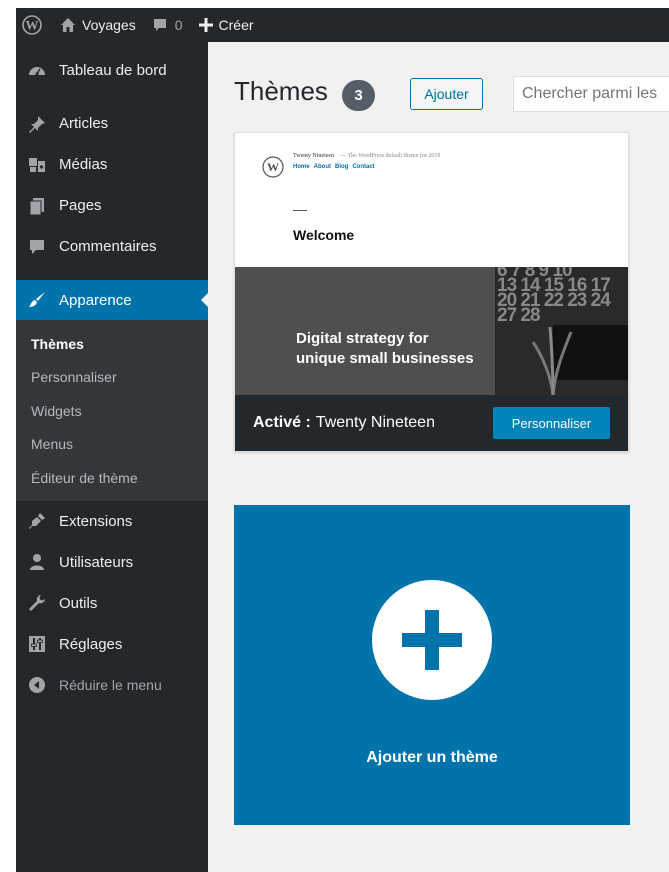 This screenshot has width=669, height=872. What do you see at coordinates (109, 25) in the screenshot?
I see `site-name: Voyages` at bounding box center [109, 25].